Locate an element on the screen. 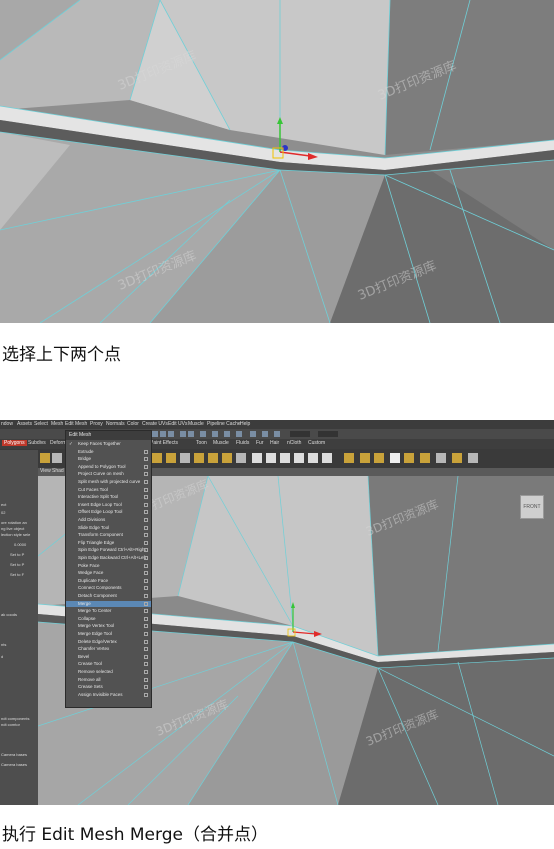 This screenshot has height=849, width=554. shelf-tab-muscle: Muscle is located at coordinates (221, 443).